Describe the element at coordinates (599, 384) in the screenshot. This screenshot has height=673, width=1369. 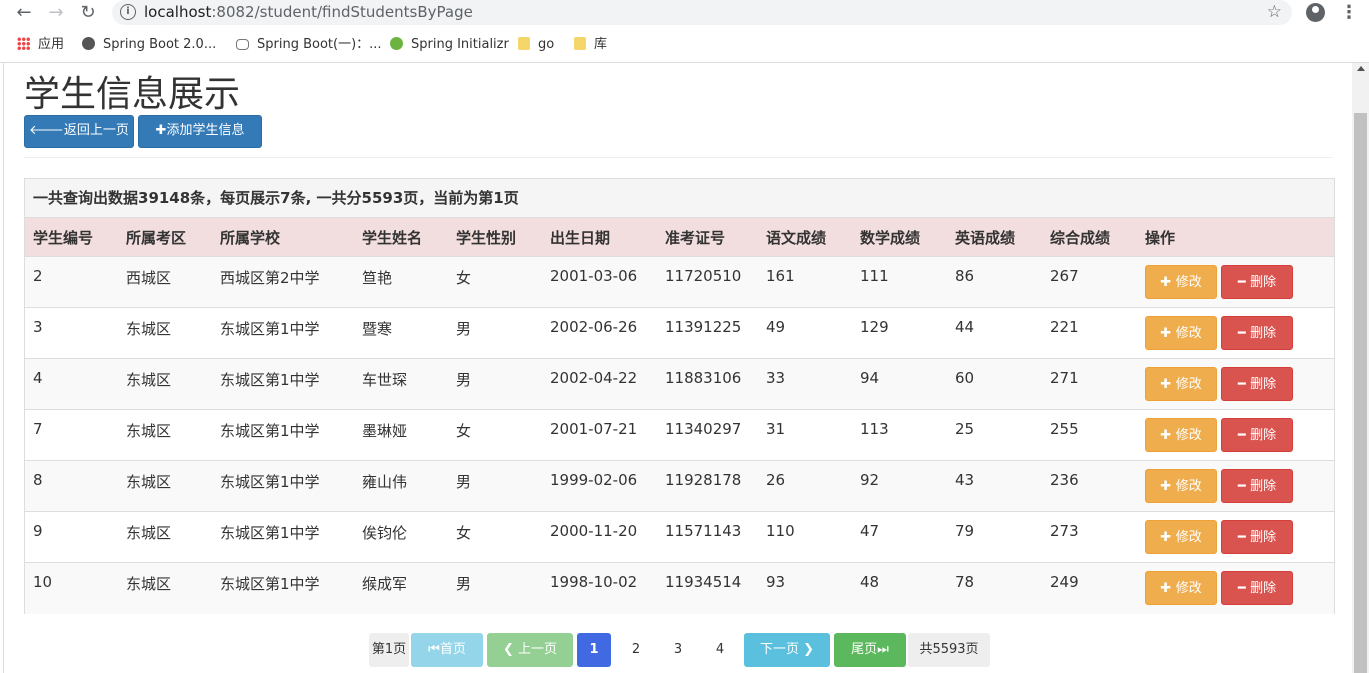
I see `table-cell: 2002-04-22` at that location.